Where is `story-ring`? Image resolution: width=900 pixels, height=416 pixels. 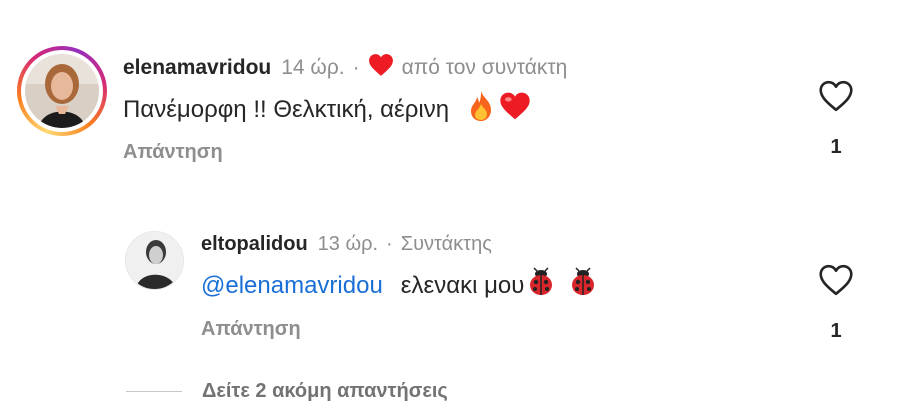
story-ring is located at coordinates (62, 91).